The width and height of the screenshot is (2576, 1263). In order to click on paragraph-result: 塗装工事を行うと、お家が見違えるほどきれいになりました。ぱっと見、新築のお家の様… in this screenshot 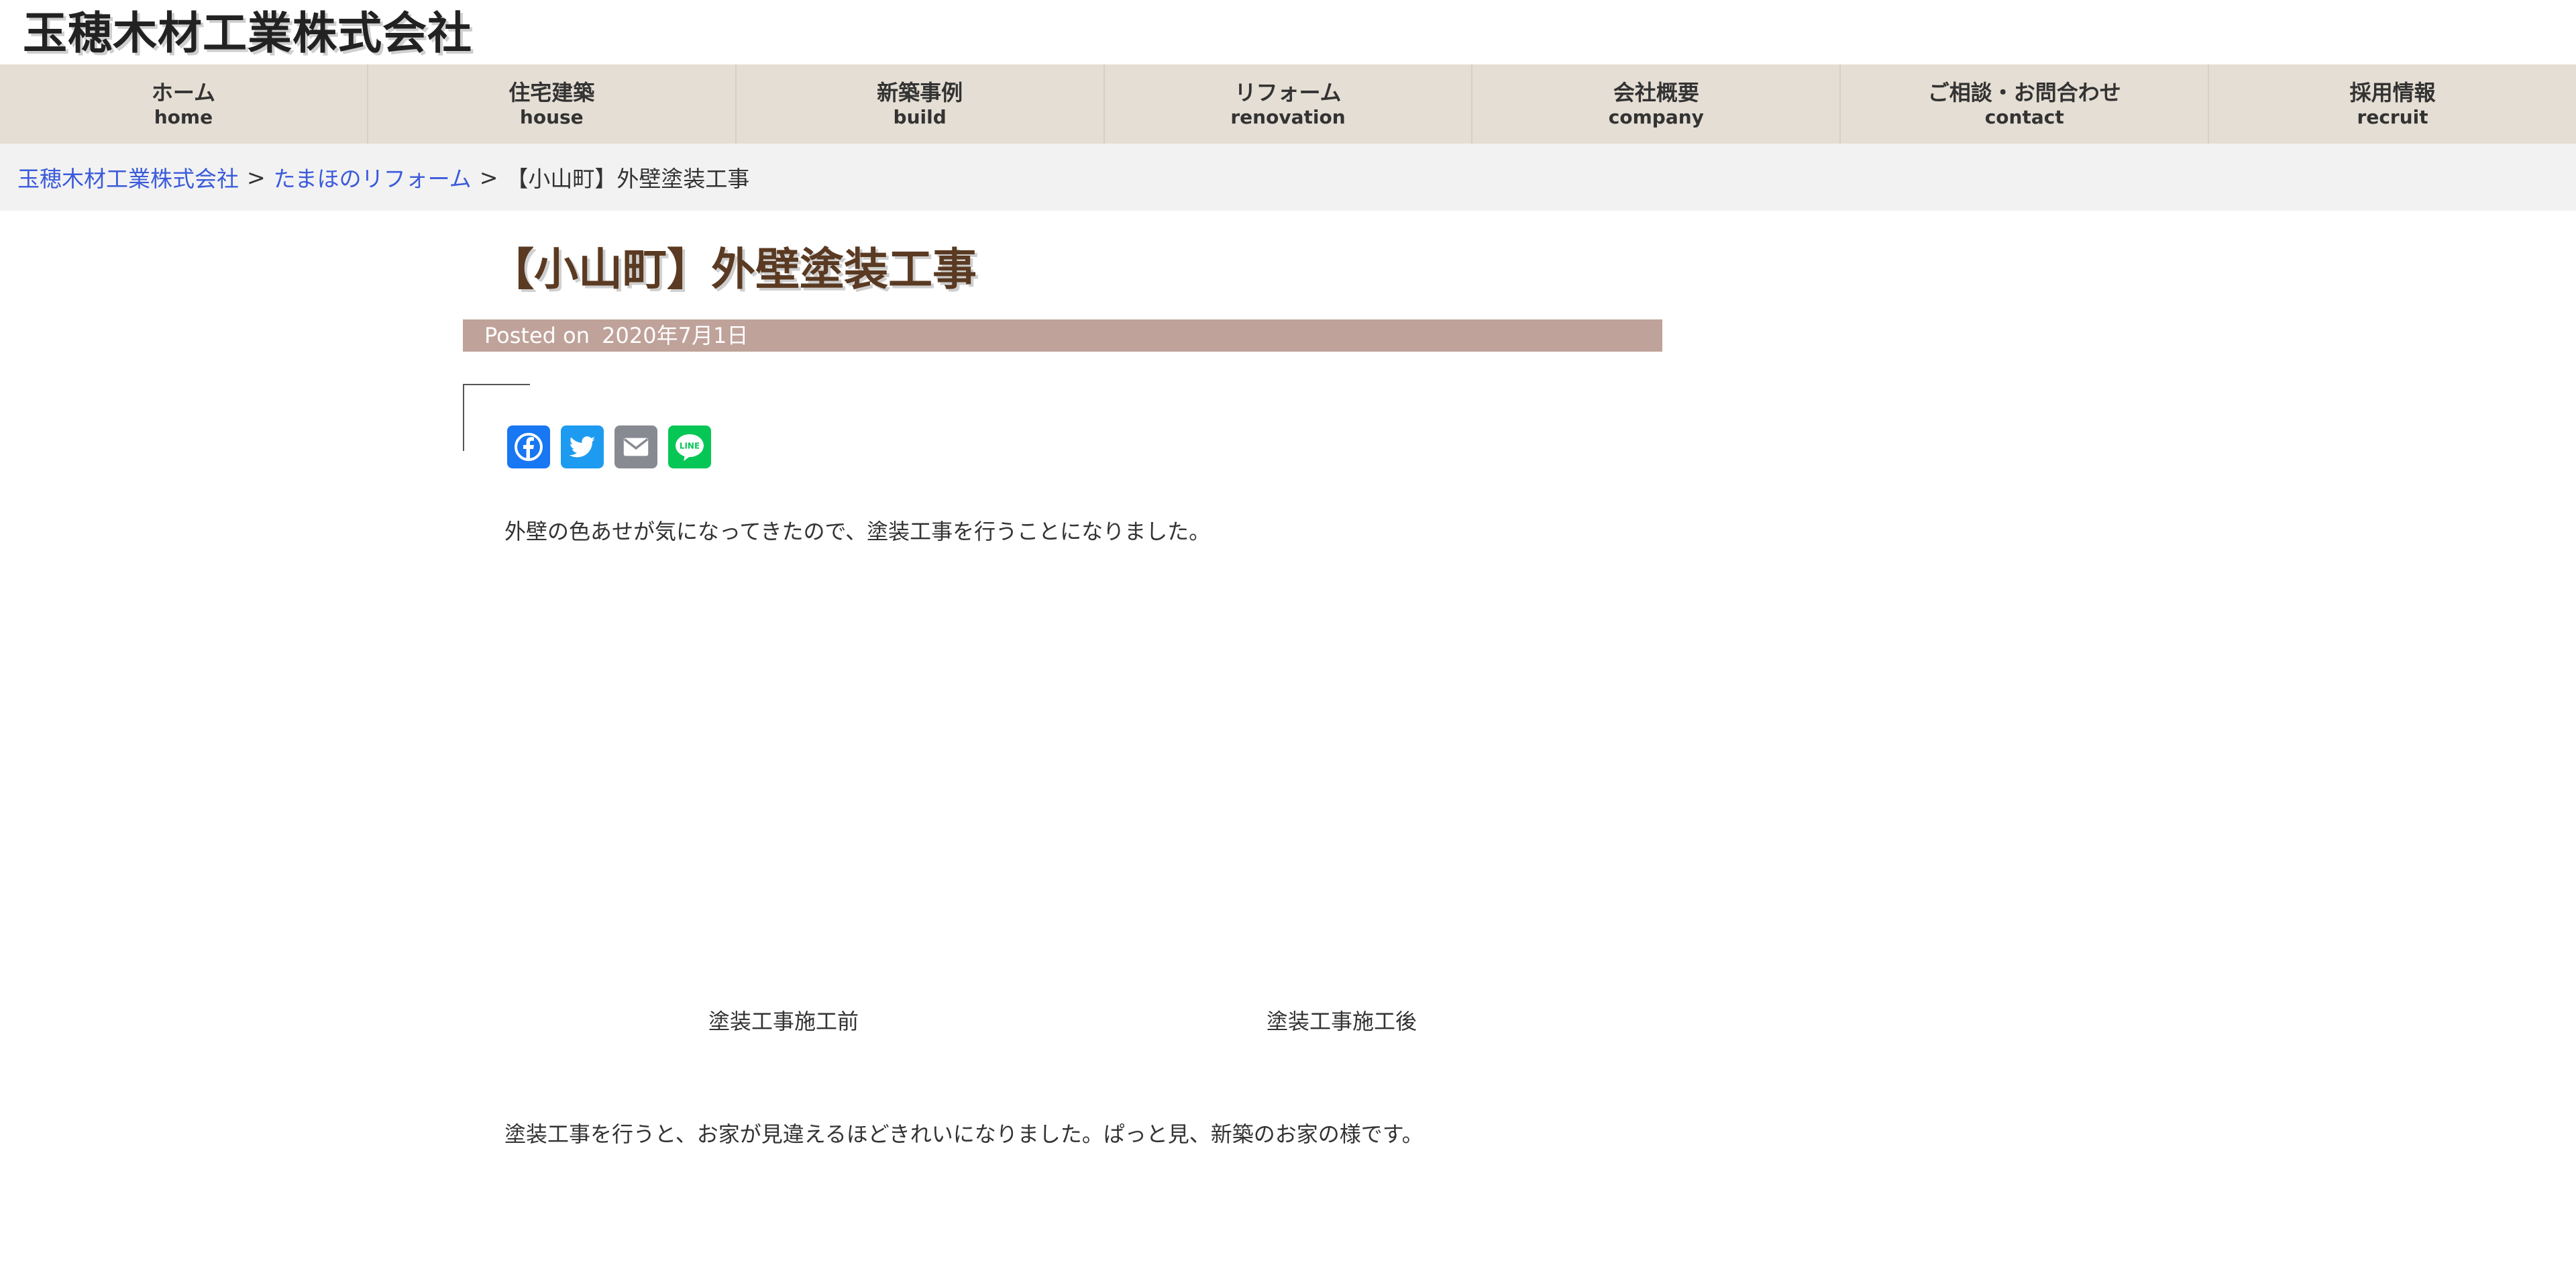, I will do `click(964, 1134)`.